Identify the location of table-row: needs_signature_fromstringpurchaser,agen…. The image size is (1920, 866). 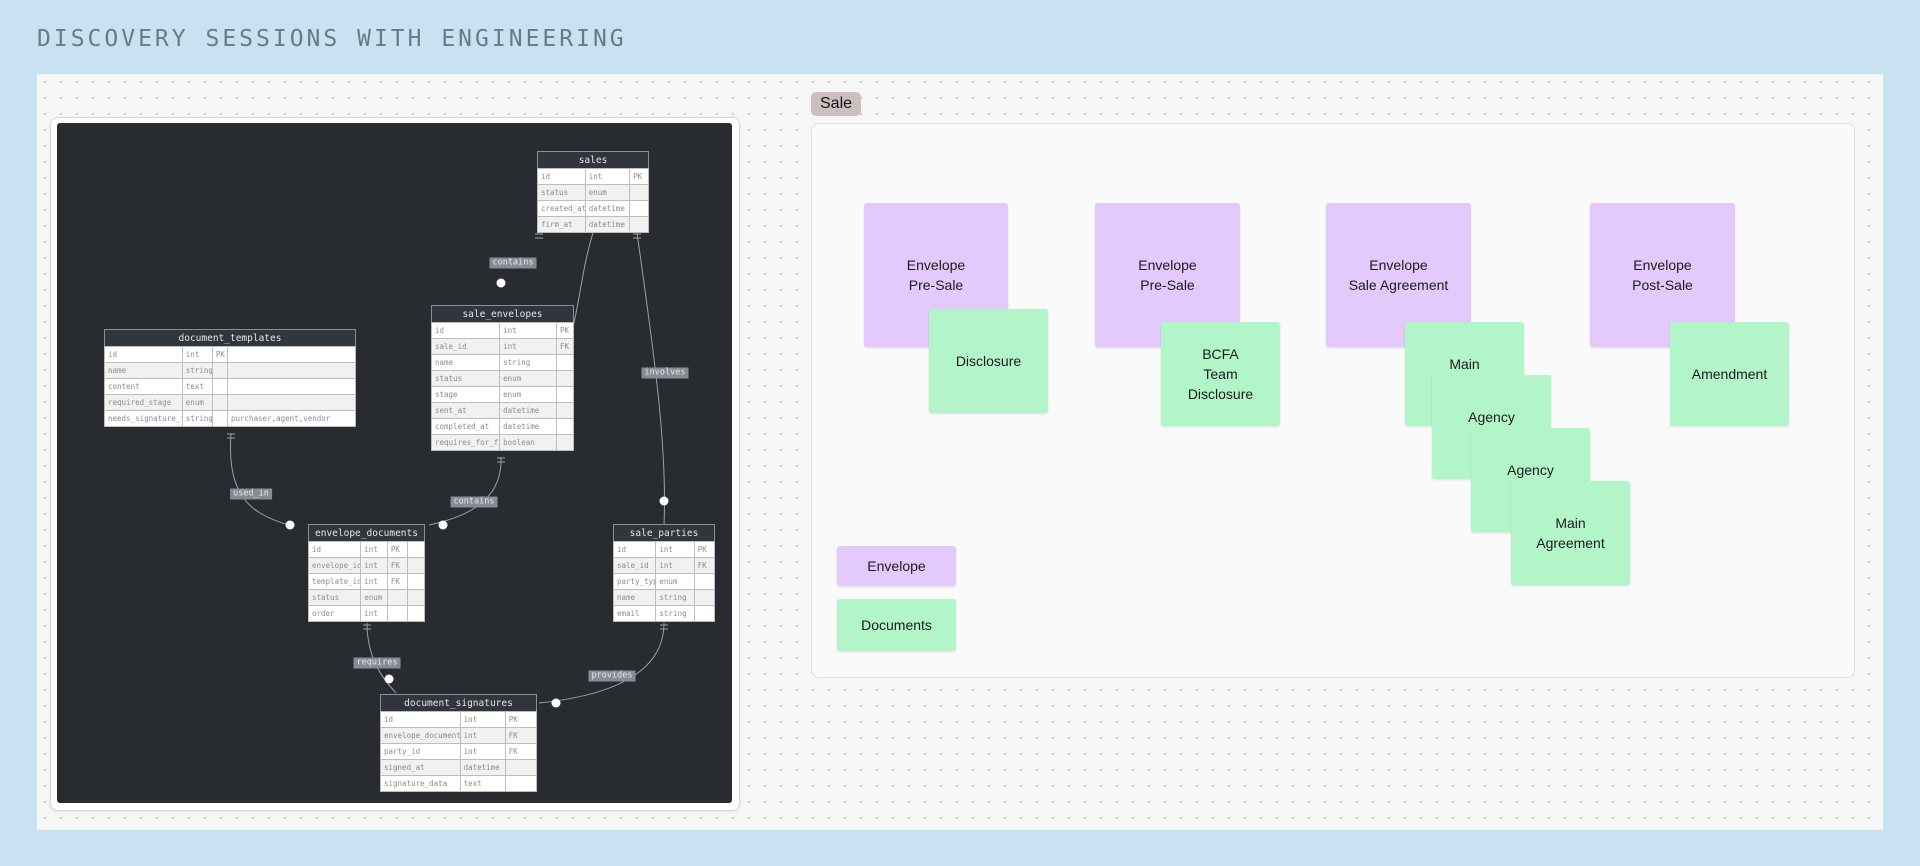
(230, 418).